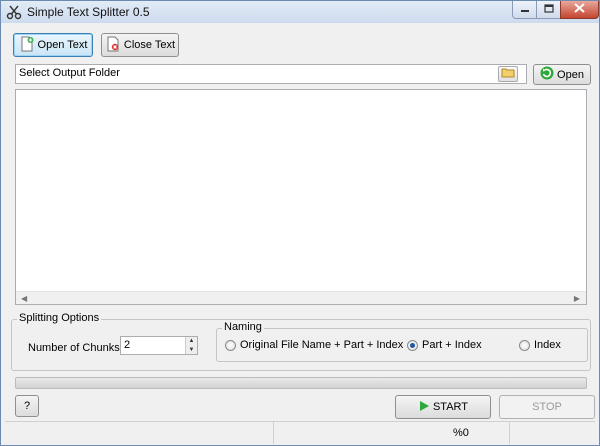 The width and height of the screenshot is (600, 446). I want to click on splitting-options-title: Splitting Options, so click(59, 318).